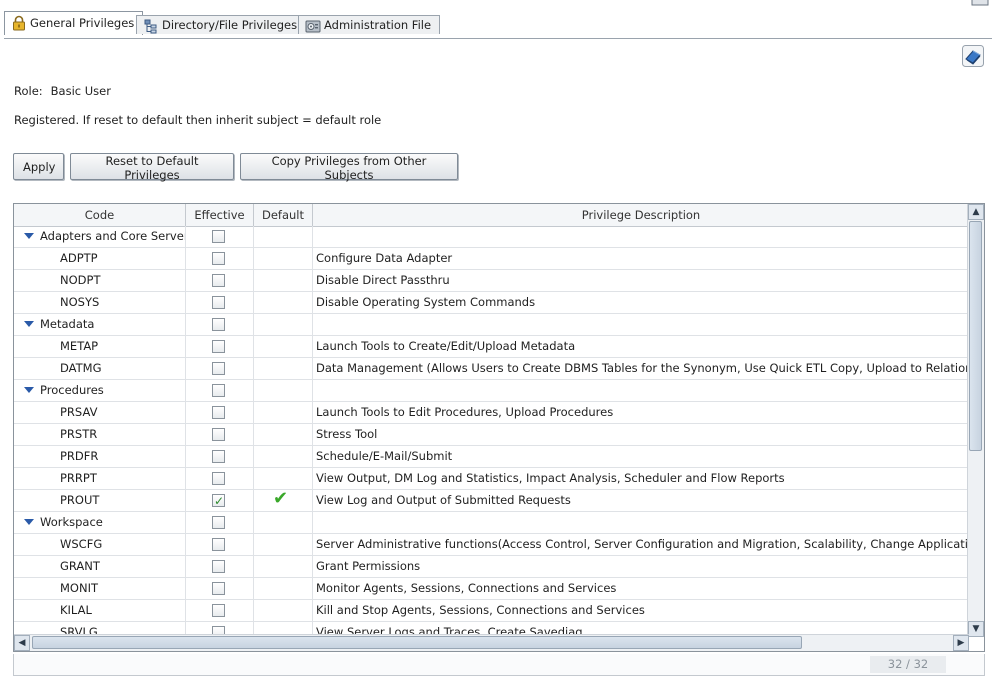  I want to click on code-cell: PRSAV, so click(100, 412).